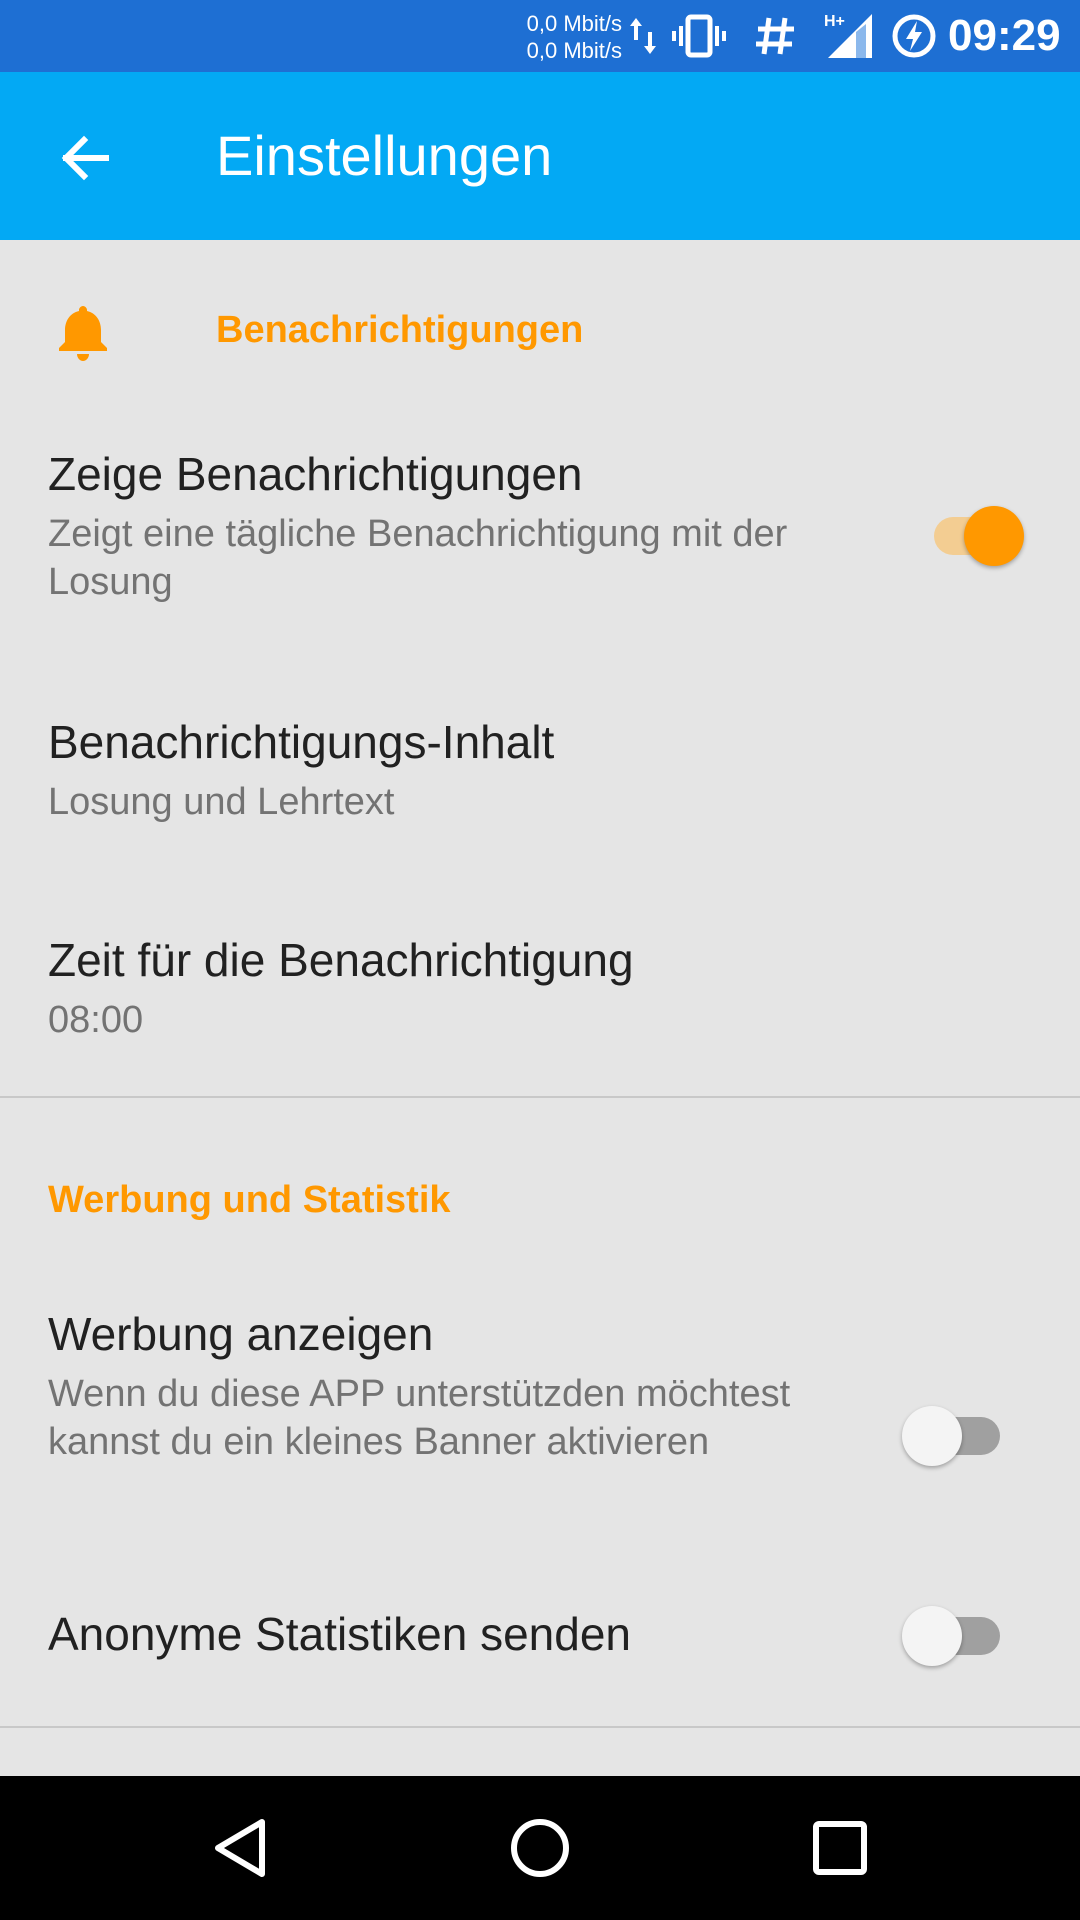 The height and width of the screenshot is (1920, 1080). I want to click on battery-charging-icon, so click(914, 36).